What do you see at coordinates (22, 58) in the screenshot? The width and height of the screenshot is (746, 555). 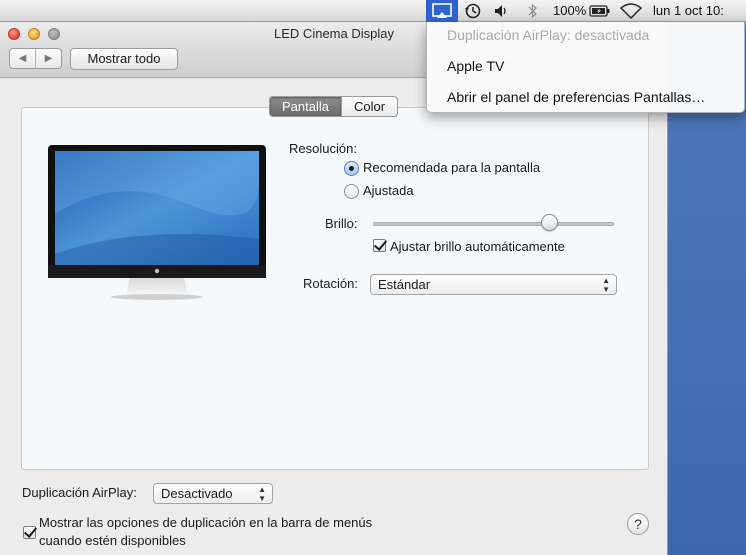 I see `back-arrow-icon: ◀` at bounding box center [22, 58].